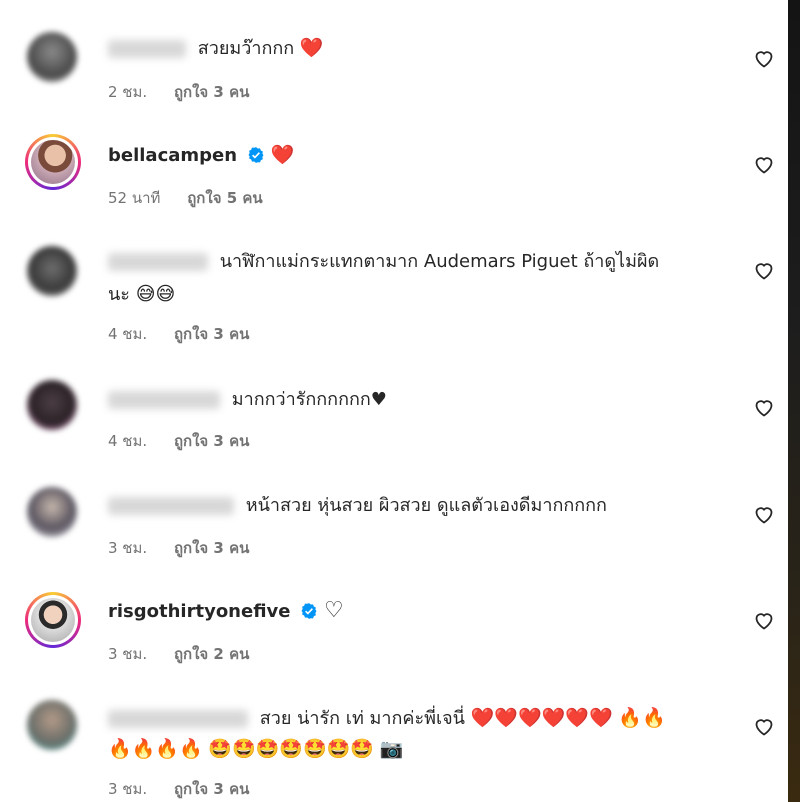 The width and height of the screenshot is (800, 802). What do you see at coordinates (211, 654) in the screenshot?
I see `like-count: ถูกใจ 2 คน` at bounding box center [211, 654].